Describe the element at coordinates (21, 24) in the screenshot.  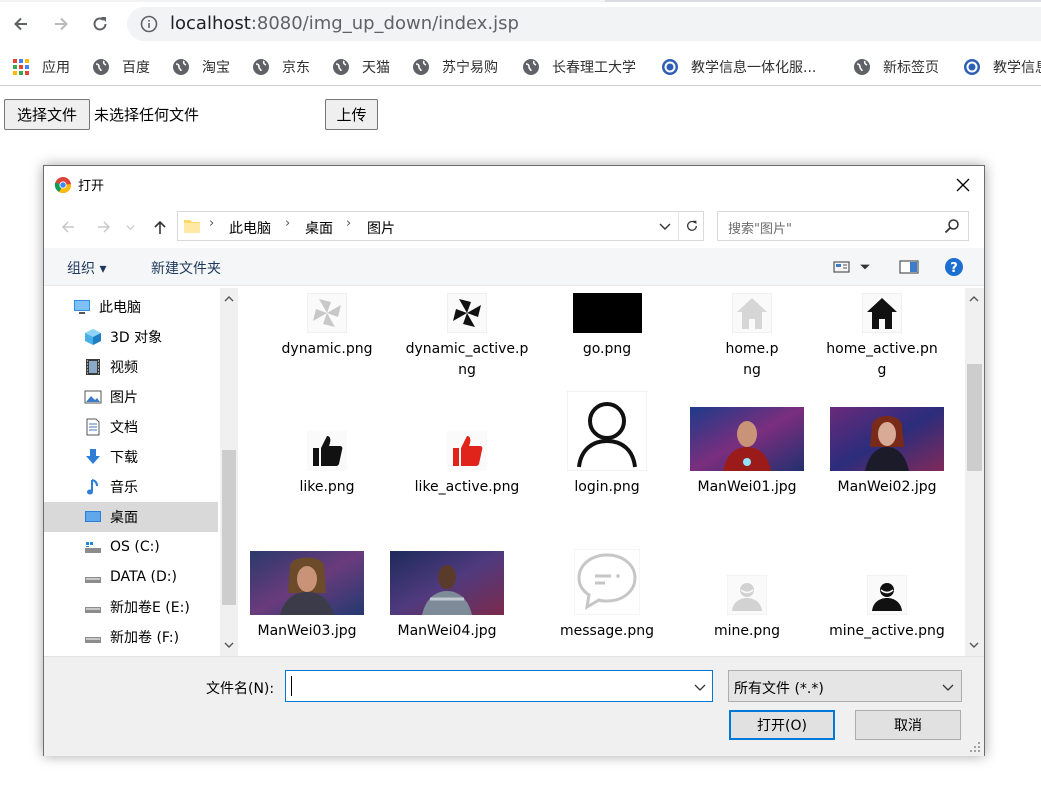
I see `back-button` at that location.